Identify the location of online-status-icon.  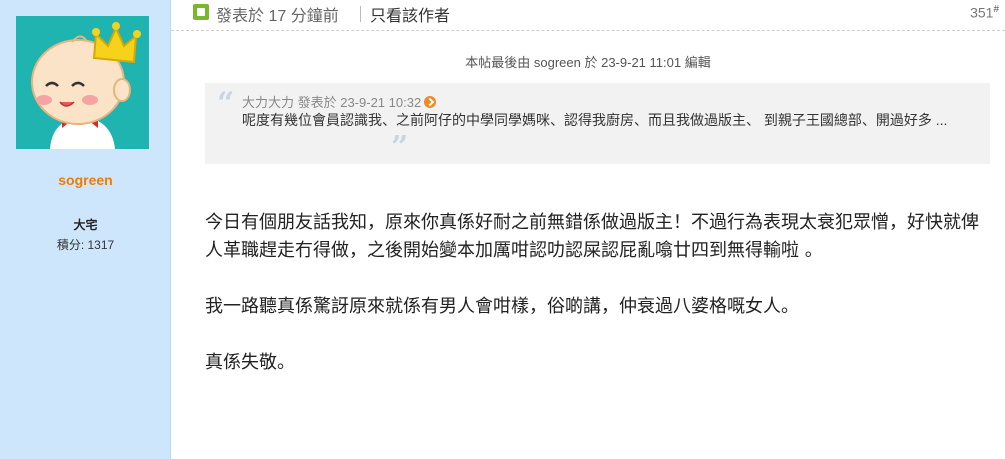
(201, 12).